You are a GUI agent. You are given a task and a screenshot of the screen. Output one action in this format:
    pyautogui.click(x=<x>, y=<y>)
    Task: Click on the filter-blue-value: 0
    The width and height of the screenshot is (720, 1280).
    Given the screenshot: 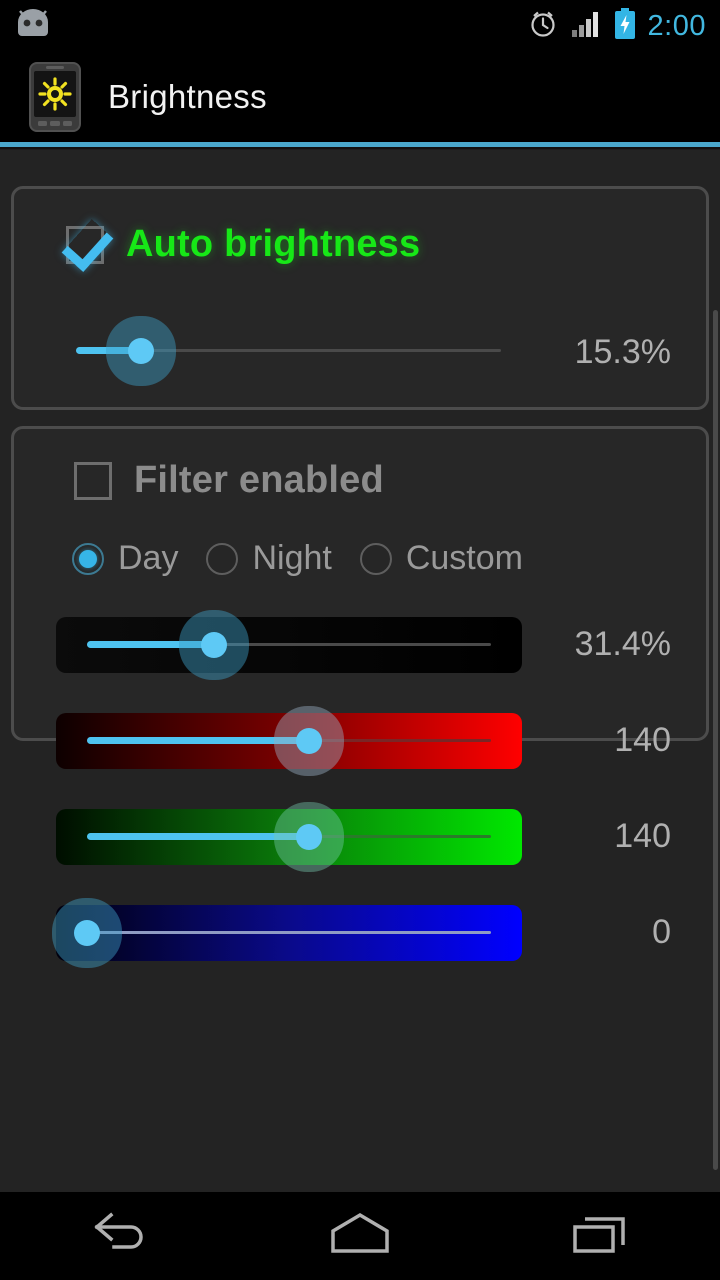 What is the action you would take?
    pyautogui.click(x=661, y=932)
    